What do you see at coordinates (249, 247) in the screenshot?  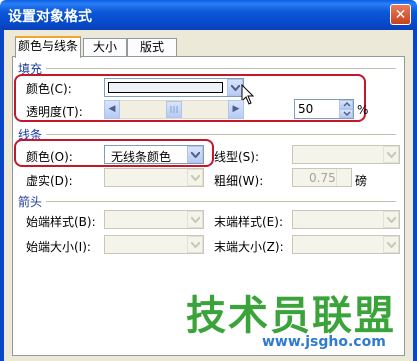 I see `end-size-label: 末端大小(Z):` at bounding box center [249, 247].